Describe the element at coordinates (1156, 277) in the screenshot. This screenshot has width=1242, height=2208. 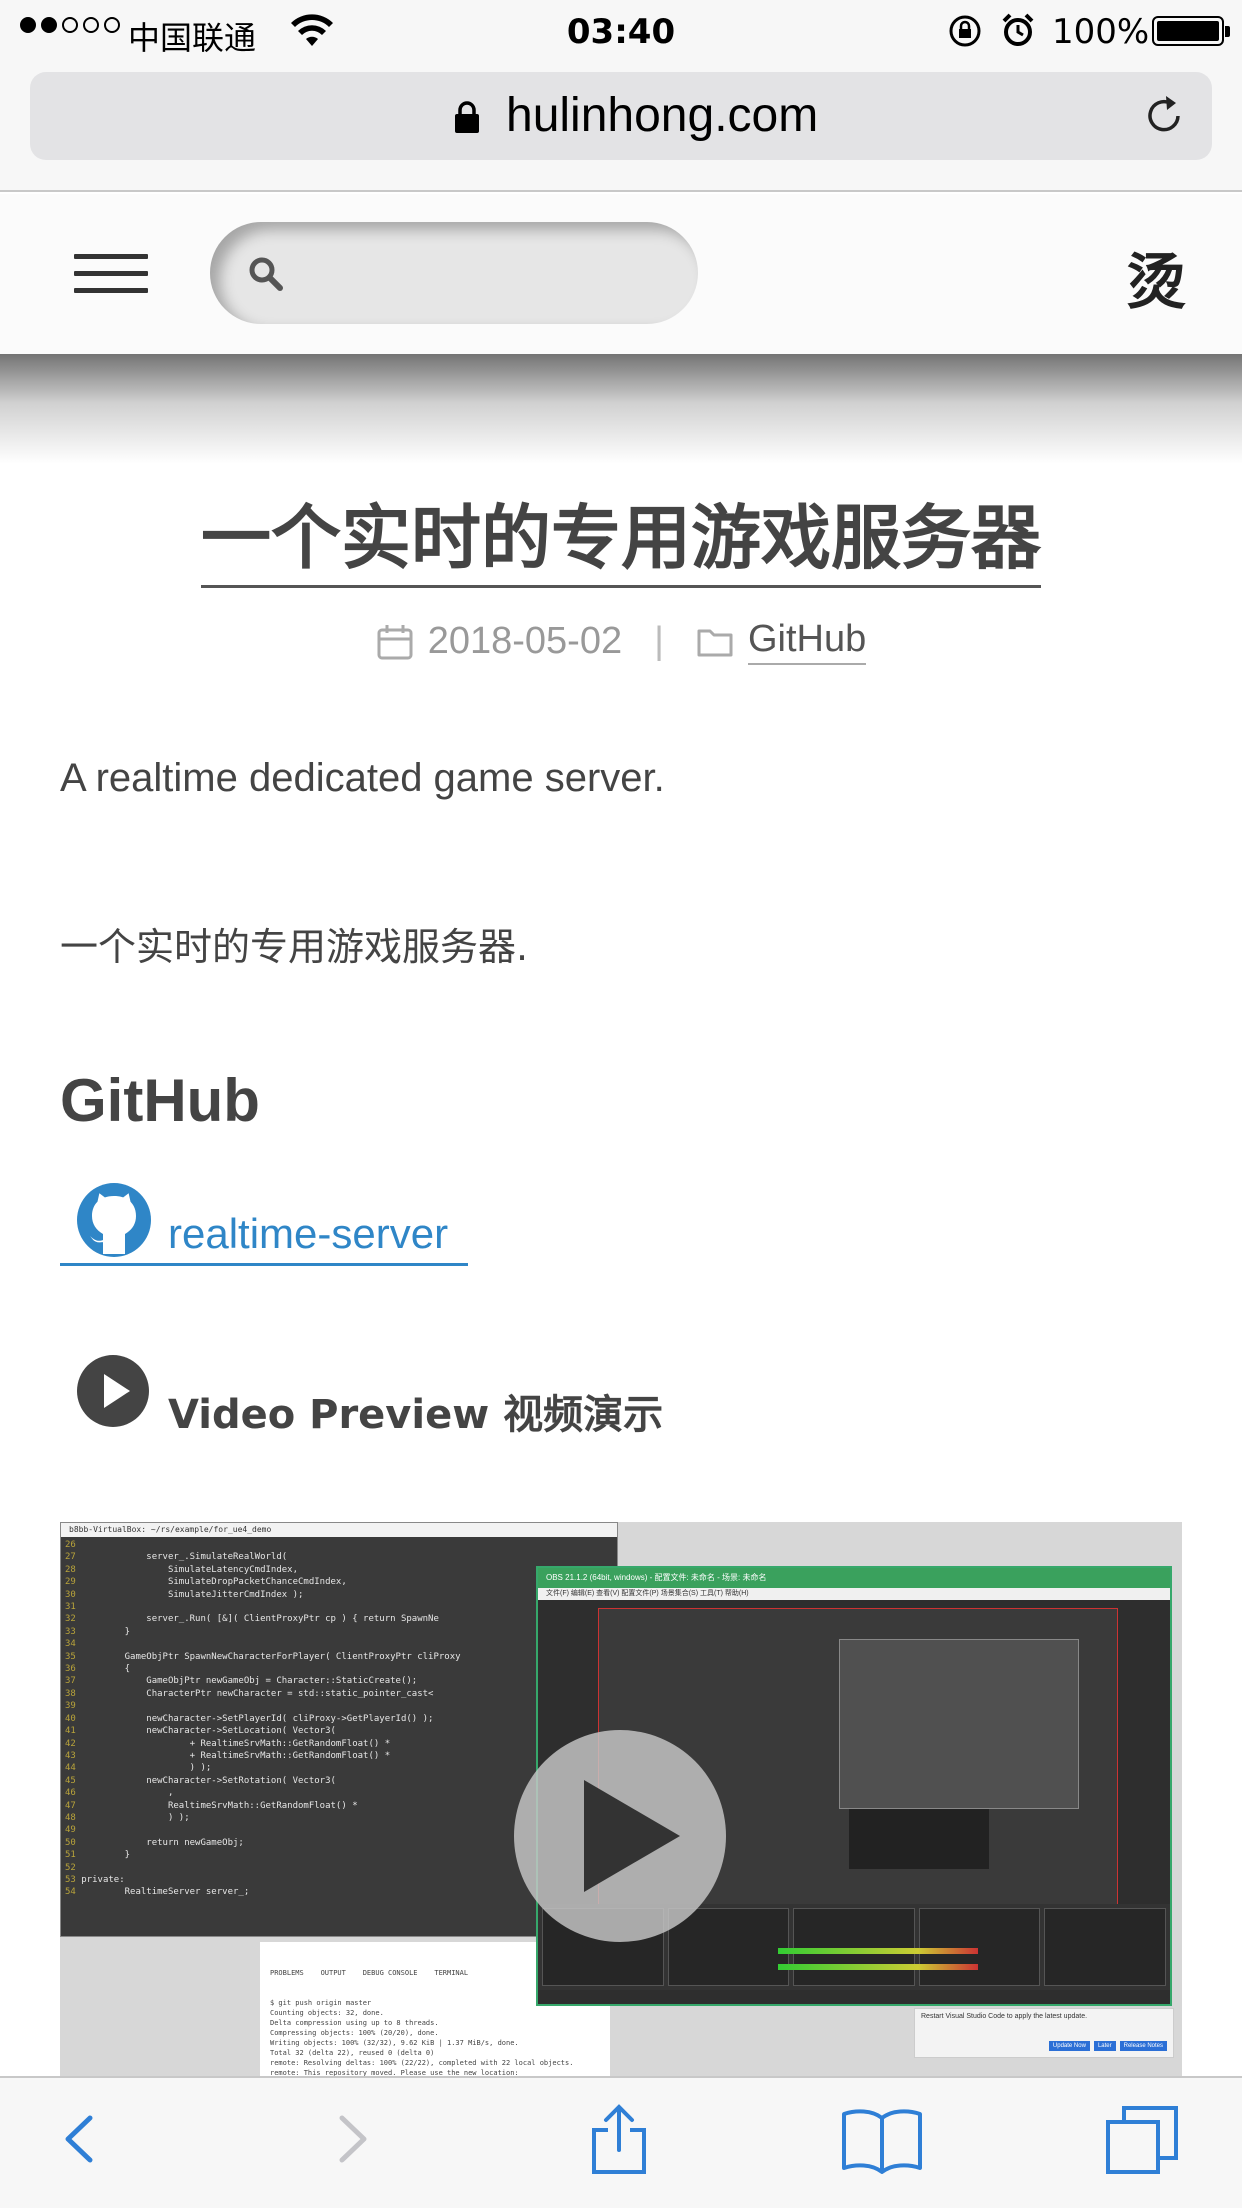
I see `site-logo: 烫` at that location.